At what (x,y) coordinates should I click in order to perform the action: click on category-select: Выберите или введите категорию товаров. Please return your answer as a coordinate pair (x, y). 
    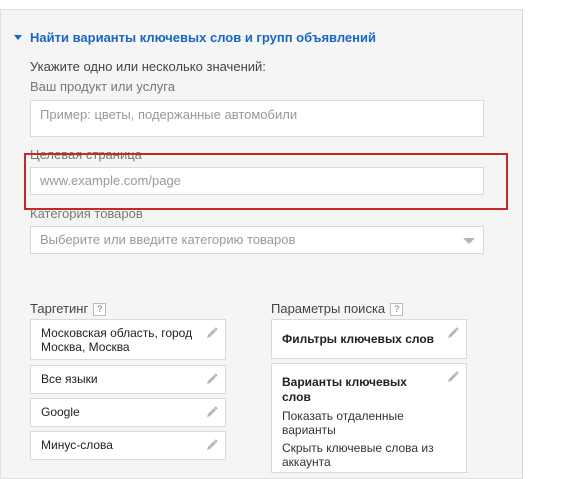
    Looking at the image, I should click on (257, 240).